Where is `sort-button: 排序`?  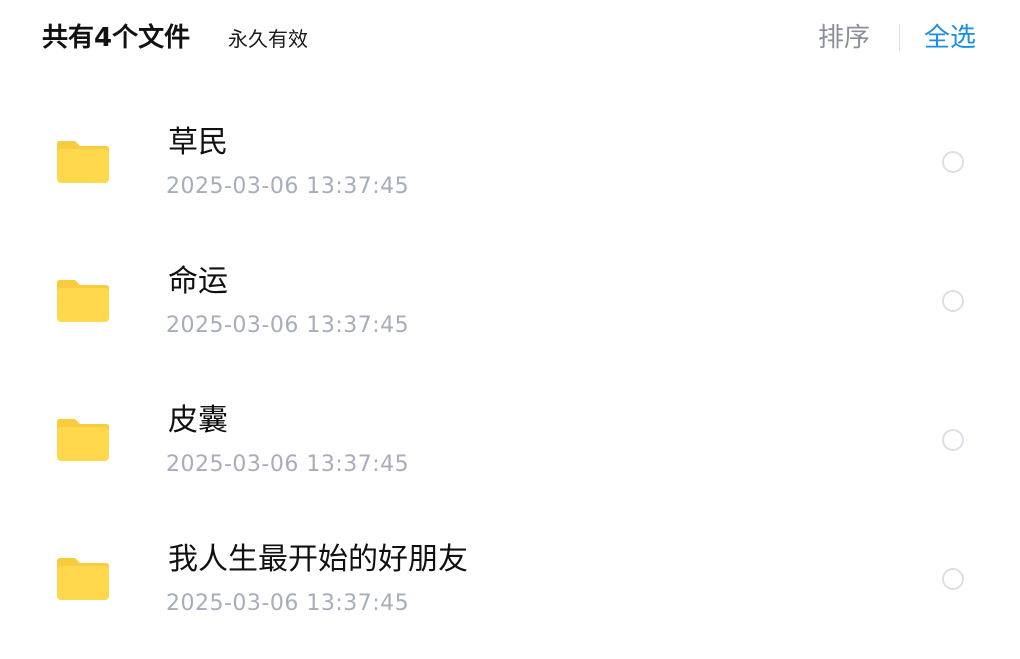
sort-button: 排序 is located at coordinates (844, 38).